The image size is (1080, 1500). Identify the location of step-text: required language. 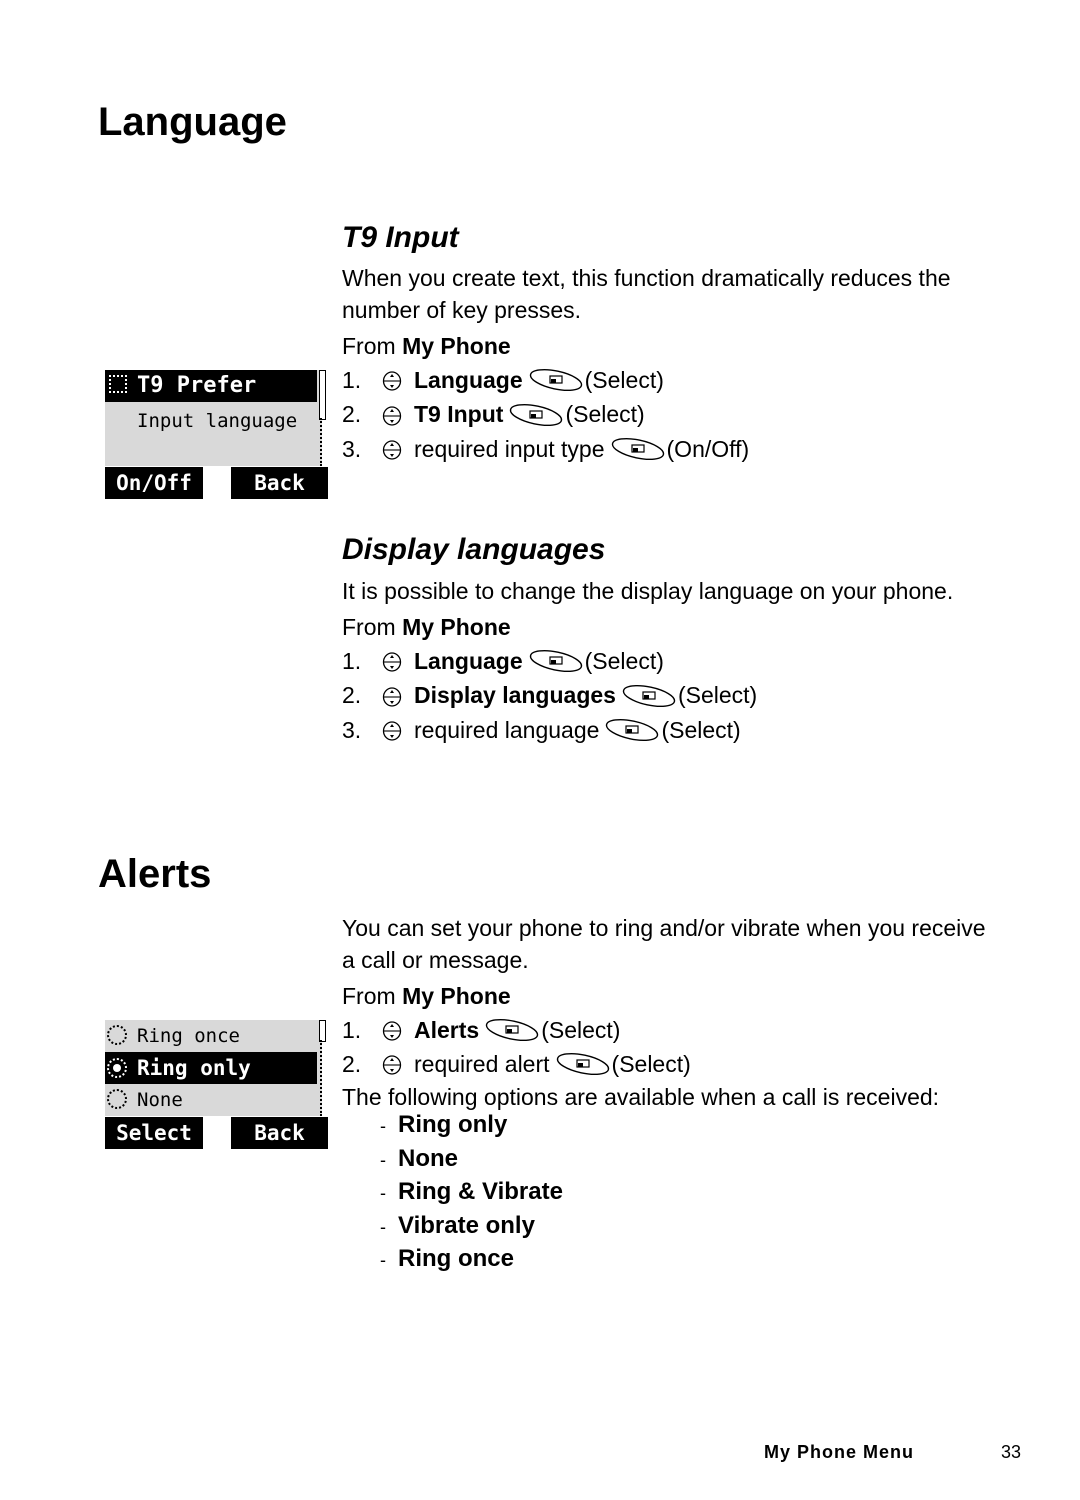
(507, 729).